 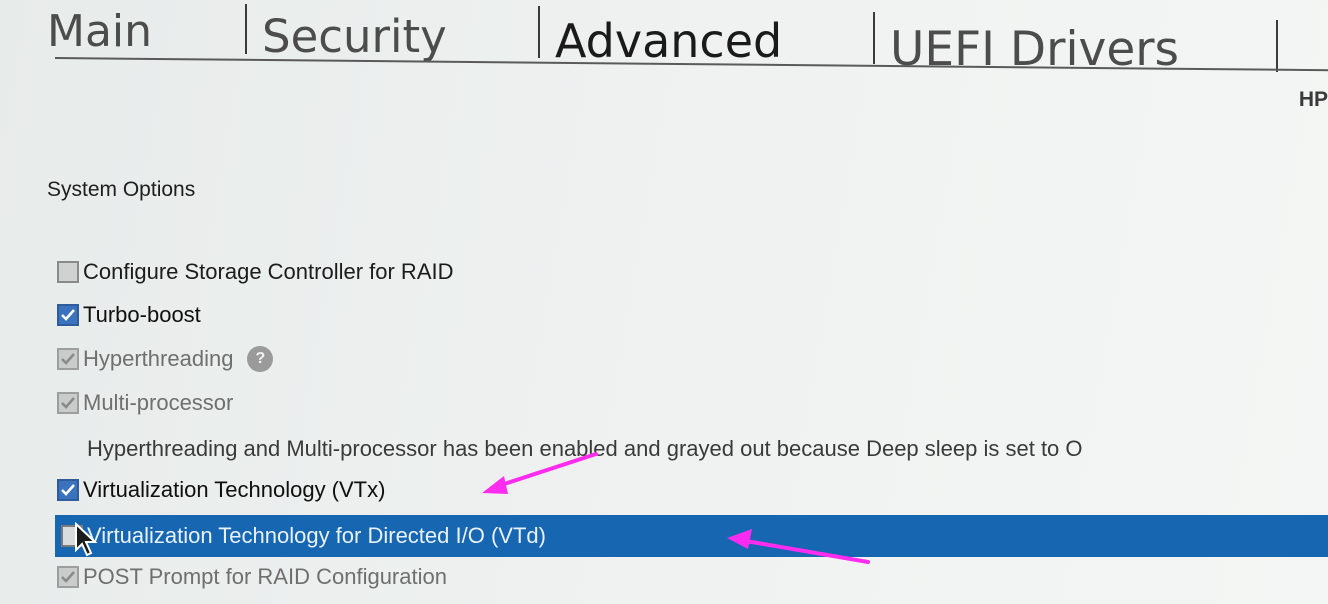 What do you see at coordinates (158, 402) in the screenshot?
I see `option-label: Multi-processor` at bounding box center [158, 402].